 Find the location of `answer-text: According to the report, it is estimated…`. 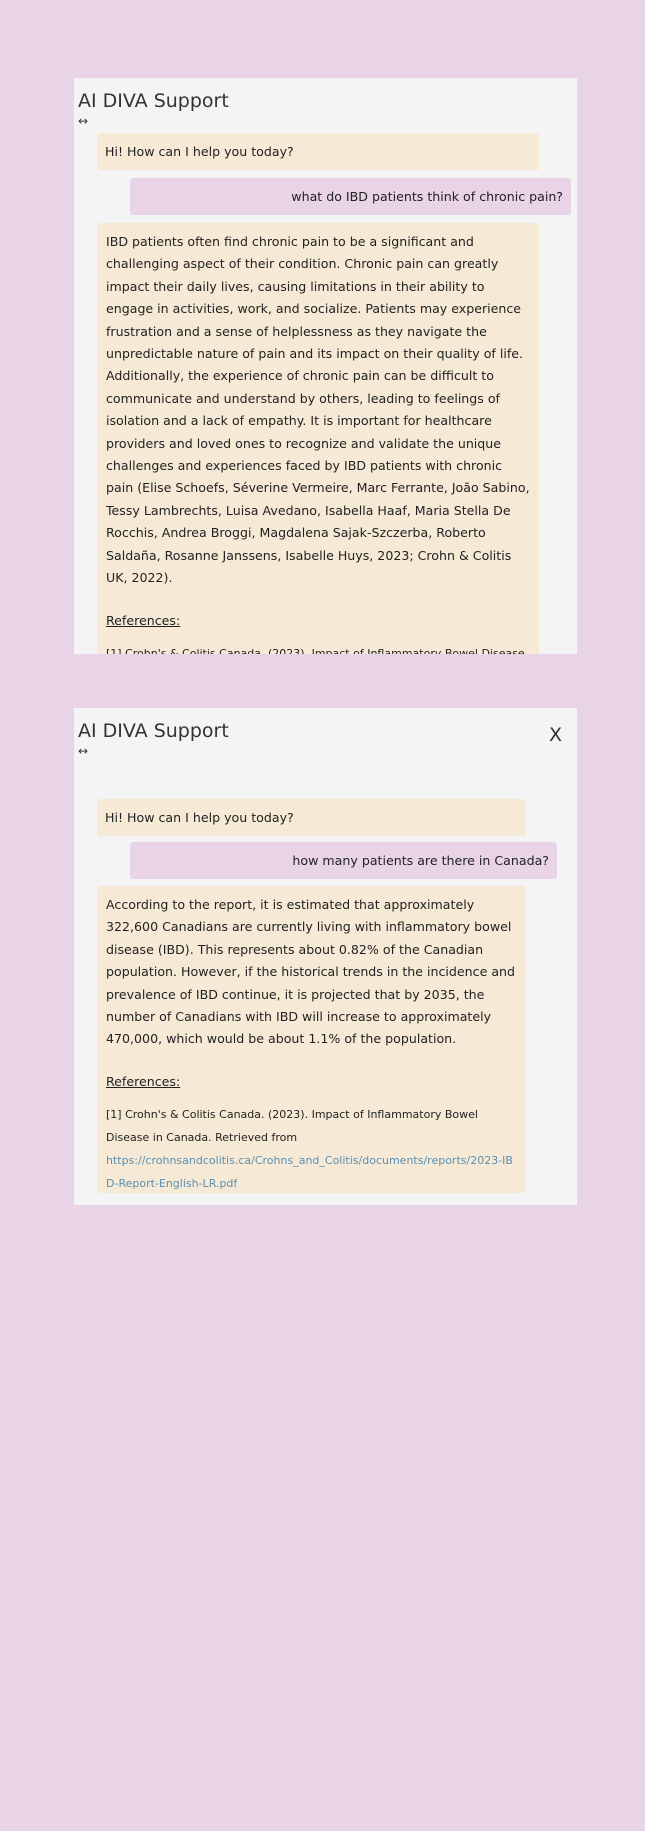

answer-text: According to the report, it is estimated… is located at coordinates (311, 972).